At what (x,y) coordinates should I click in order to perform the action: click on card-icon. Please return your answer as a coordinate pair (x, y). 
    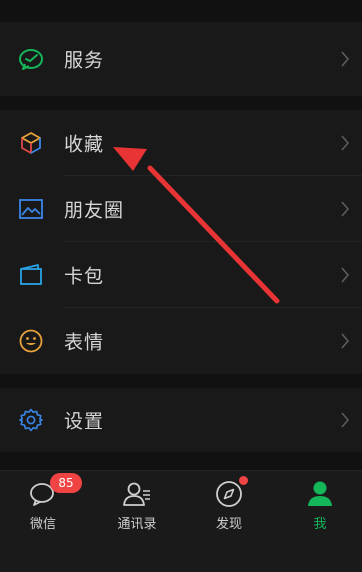
    Looking at the image, I should click on (31, 275).